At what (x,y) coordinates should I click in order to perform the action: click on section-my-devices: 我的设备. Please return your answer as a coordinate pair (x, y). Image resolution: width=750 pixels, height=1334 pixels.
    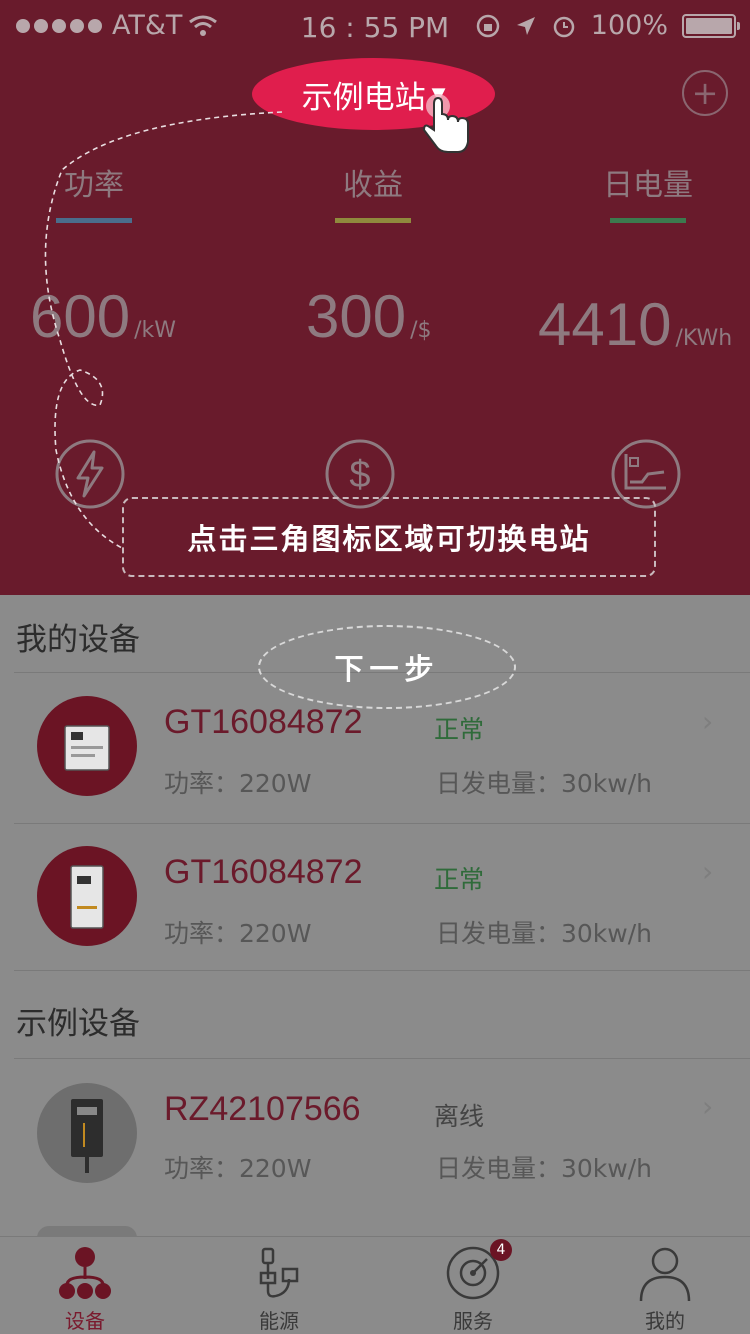
    Looking at the image, I should click on (78, 640).